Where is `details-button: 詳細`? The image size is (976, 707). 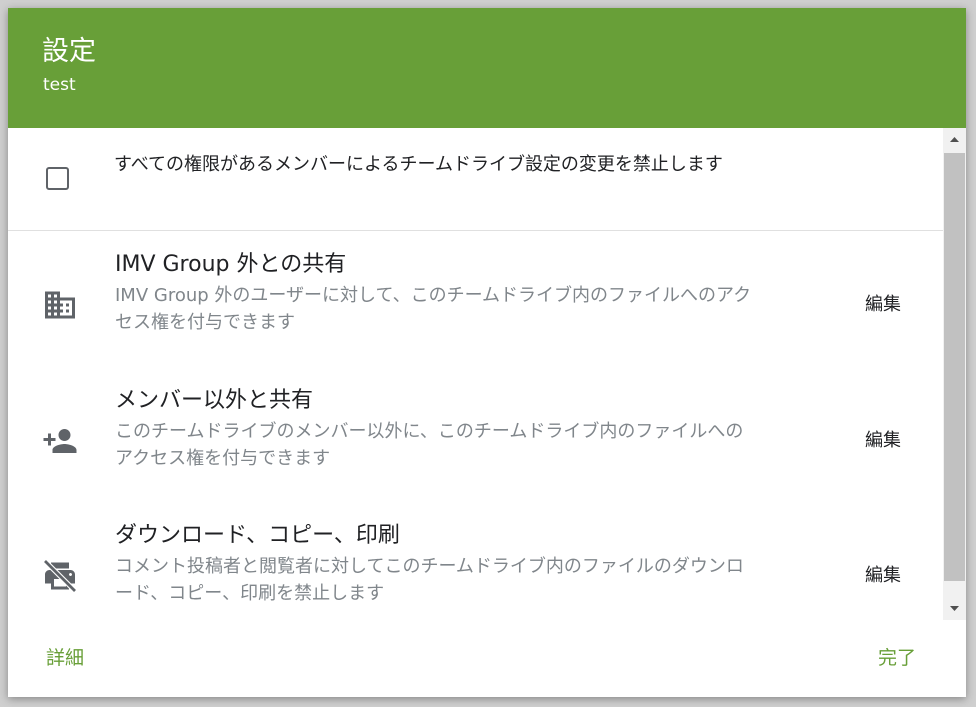
details-button: 詳細 is located at coordinates (65, 658).